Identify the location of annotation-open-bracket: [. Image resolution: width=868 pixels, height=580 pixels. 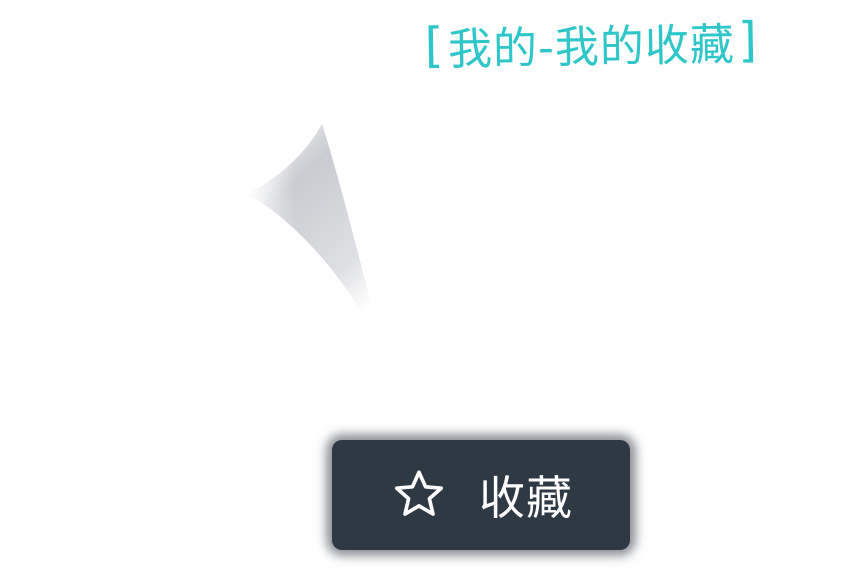
(433, 46).